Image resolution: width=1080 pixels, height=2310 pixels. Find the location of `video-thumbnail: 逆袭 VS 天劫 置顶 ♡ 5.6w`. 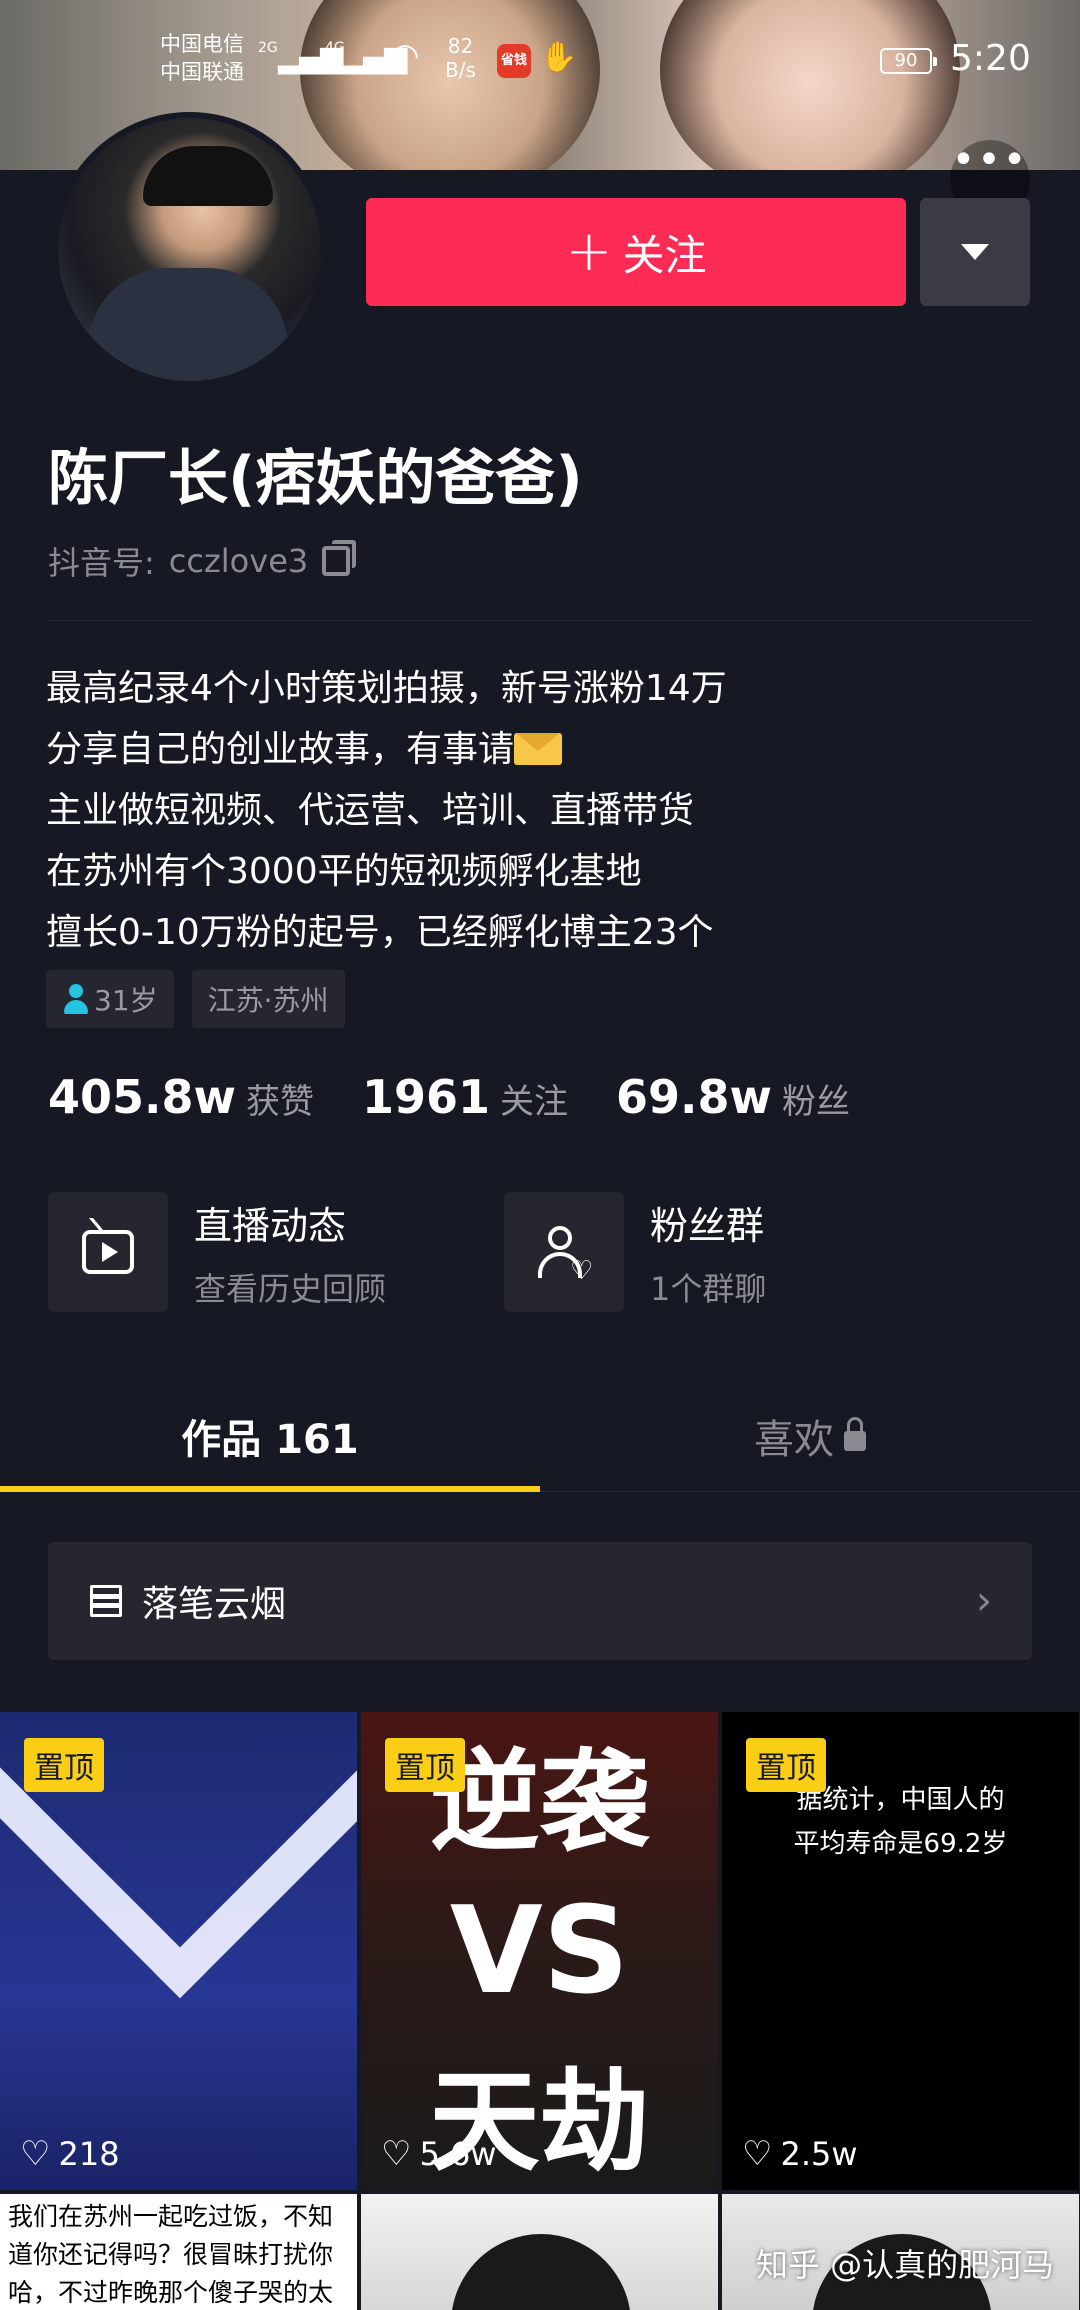

video-thumbnail: 逆袭 VS 天劫 置顶 ♡ 5.6w is located at coordinates (539, 1951).